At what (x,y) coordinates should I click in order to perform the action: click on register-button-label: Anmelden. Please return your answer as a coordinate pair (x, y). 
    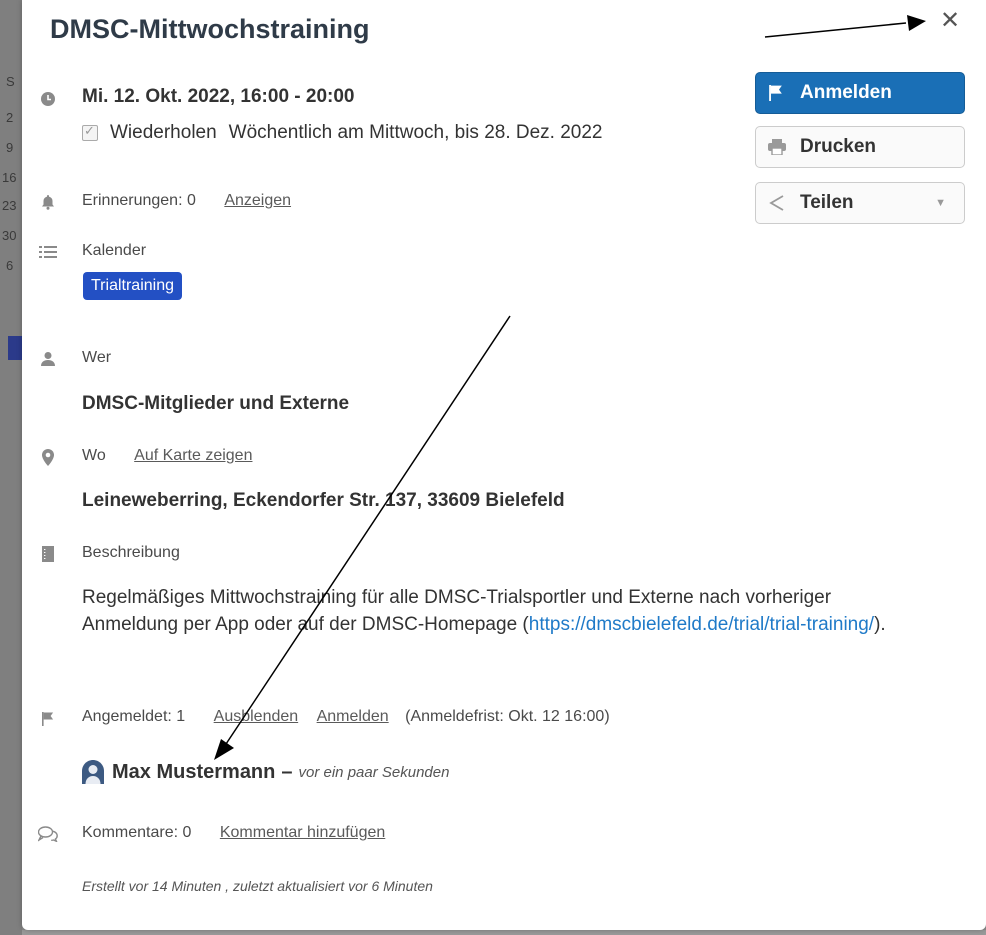
    Looking at the image, I should click on (846, 92).